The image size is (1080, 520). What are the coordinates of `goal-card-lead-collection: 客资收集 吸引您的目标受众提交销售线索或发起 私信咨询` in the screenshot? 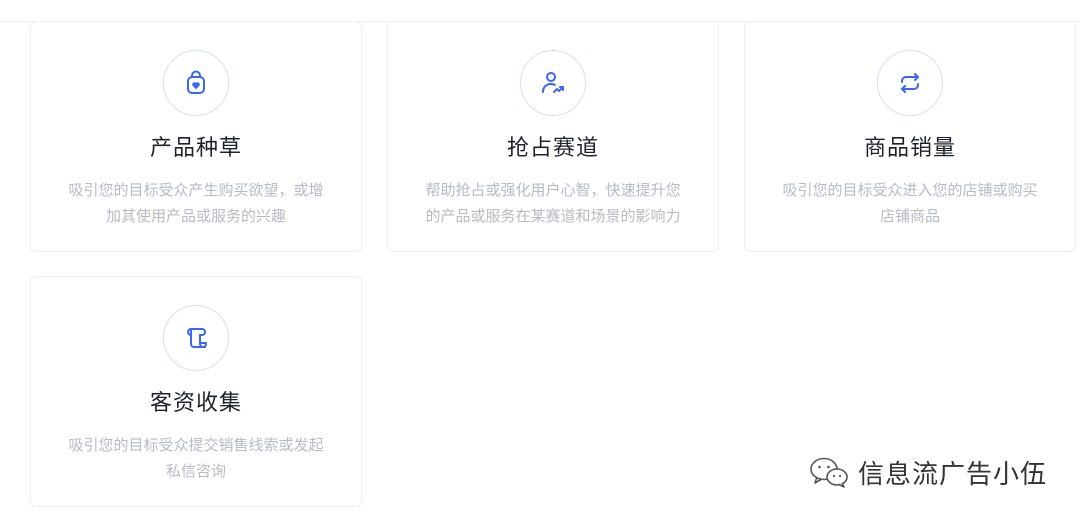 It's located at (196, 391).